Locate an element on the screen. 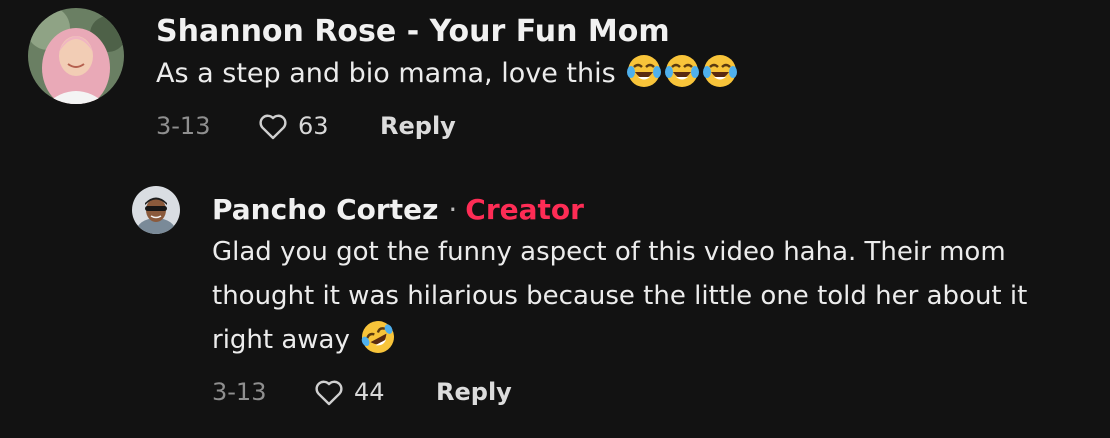 The height and width of the screenshot is (438, 1110). comment-author: Pancho Cortez · Creator is located at coordinates (652, 210).